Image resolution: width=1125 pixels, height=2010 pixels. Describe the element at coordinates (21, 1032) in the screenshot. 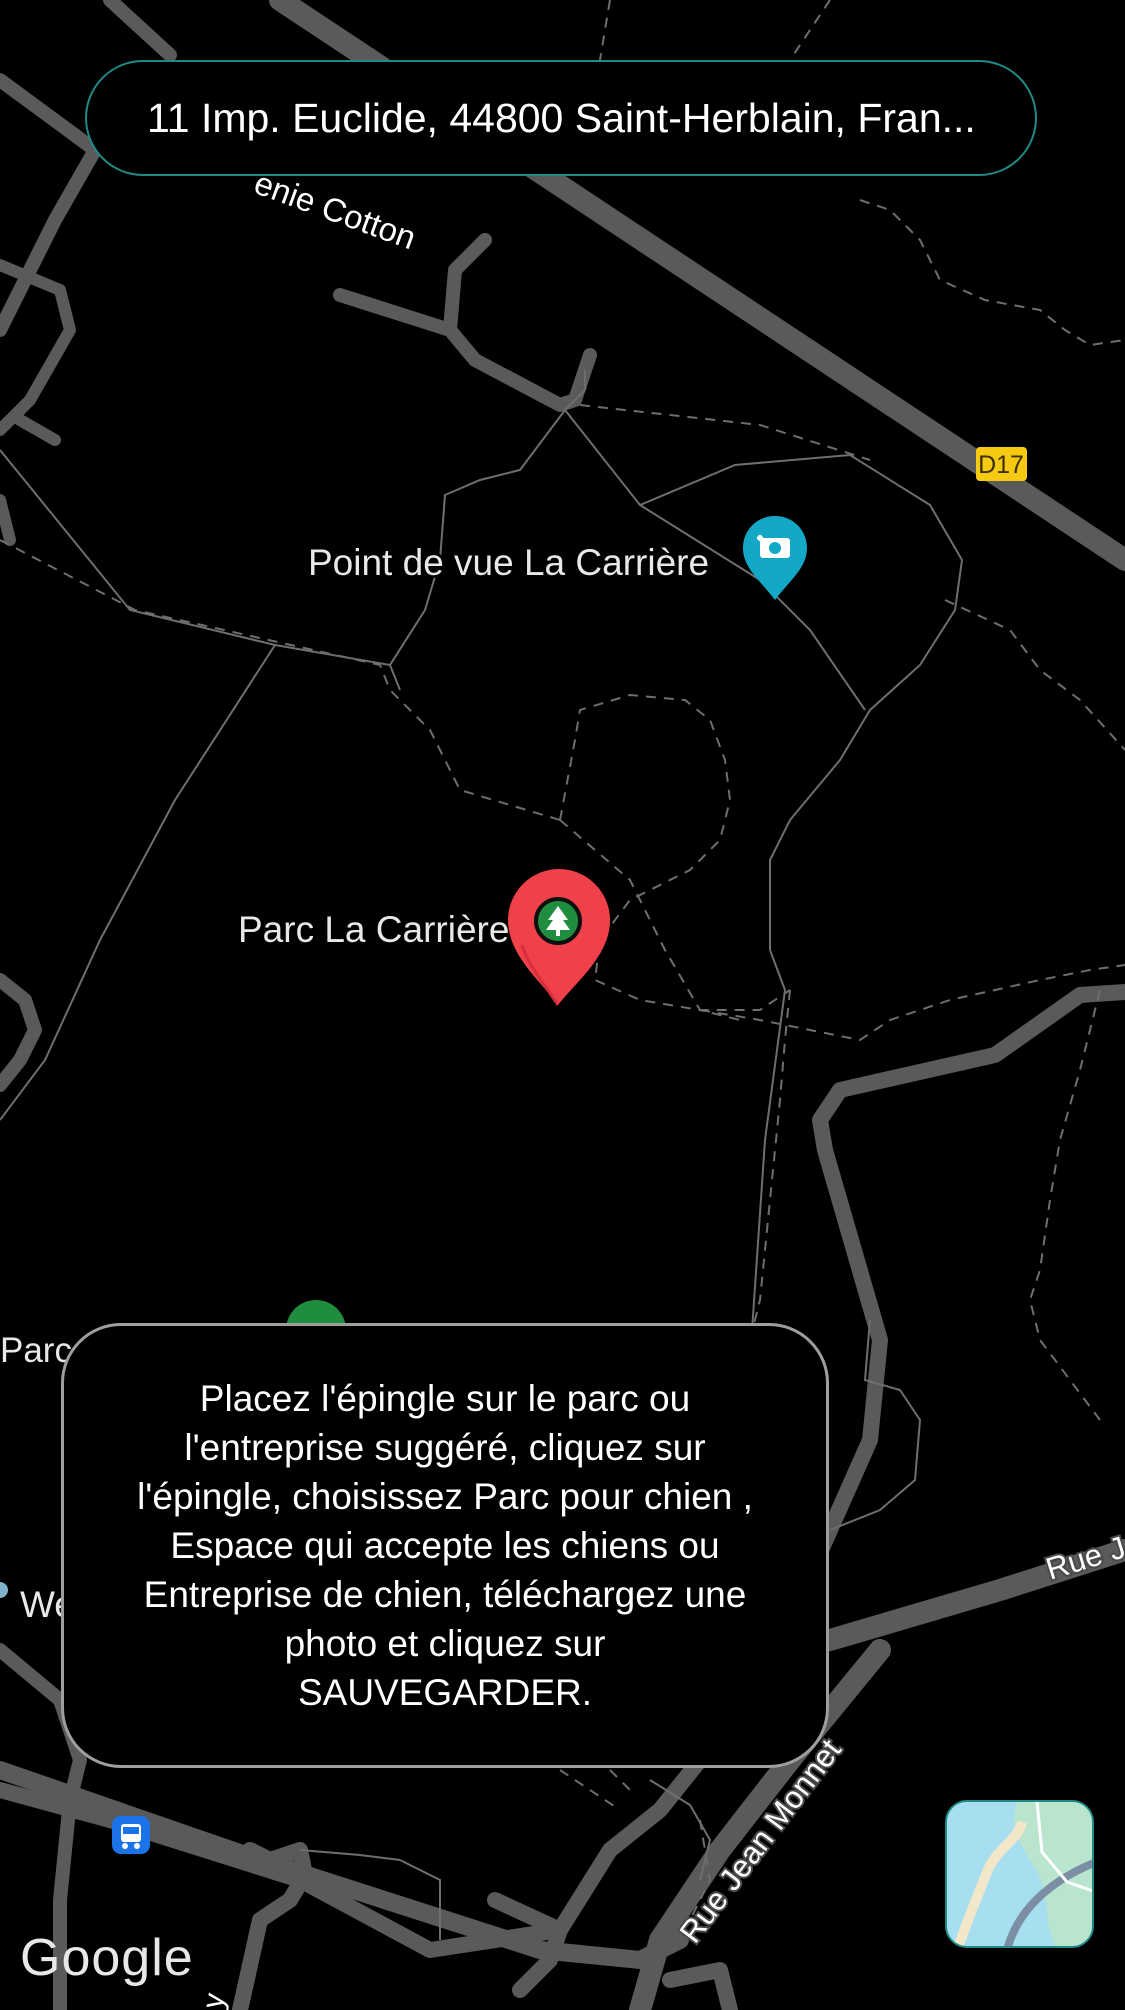

I see `road-bottom-left-b` at that location.